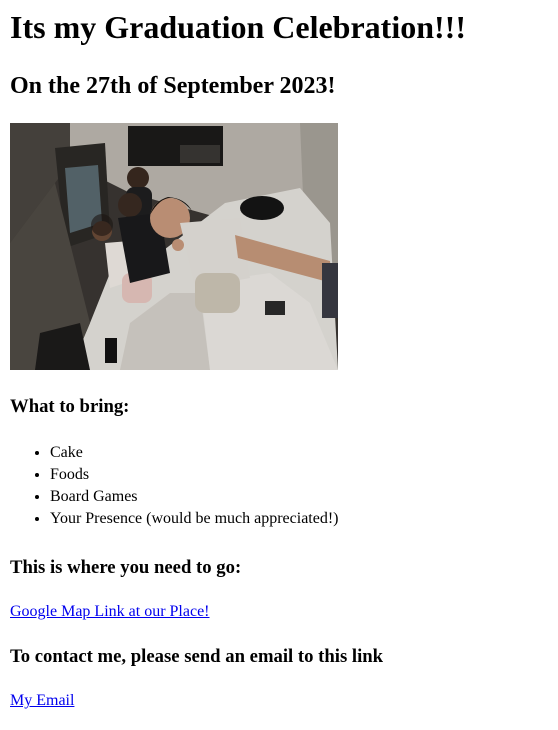 The height and width of the screenshot is (730, 558). I want to click on date-heading: On the 27th of September 2023!, so click(173, 86).